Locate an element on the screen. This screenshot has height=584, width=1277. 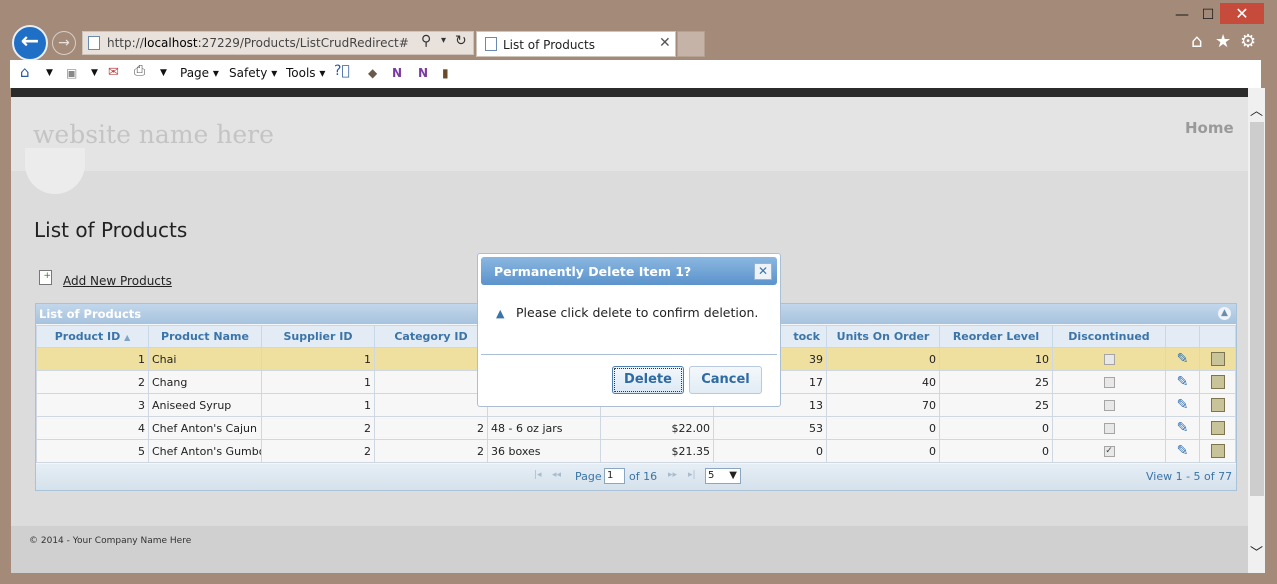
rss-feed-icon: ▣ is located at coordinates (71, 73).